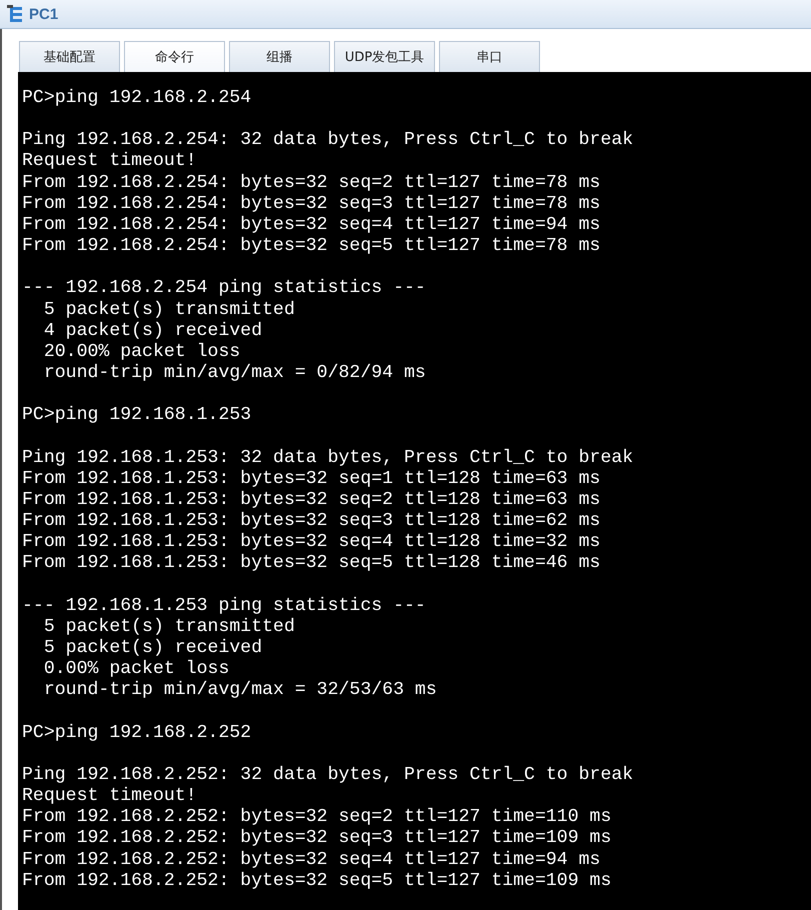 This screenshot has height=910, width=811. What do you see at coordinates (489, 56) in the screenshot?
I see `tab: 串口` at bounding box center [489, 56].